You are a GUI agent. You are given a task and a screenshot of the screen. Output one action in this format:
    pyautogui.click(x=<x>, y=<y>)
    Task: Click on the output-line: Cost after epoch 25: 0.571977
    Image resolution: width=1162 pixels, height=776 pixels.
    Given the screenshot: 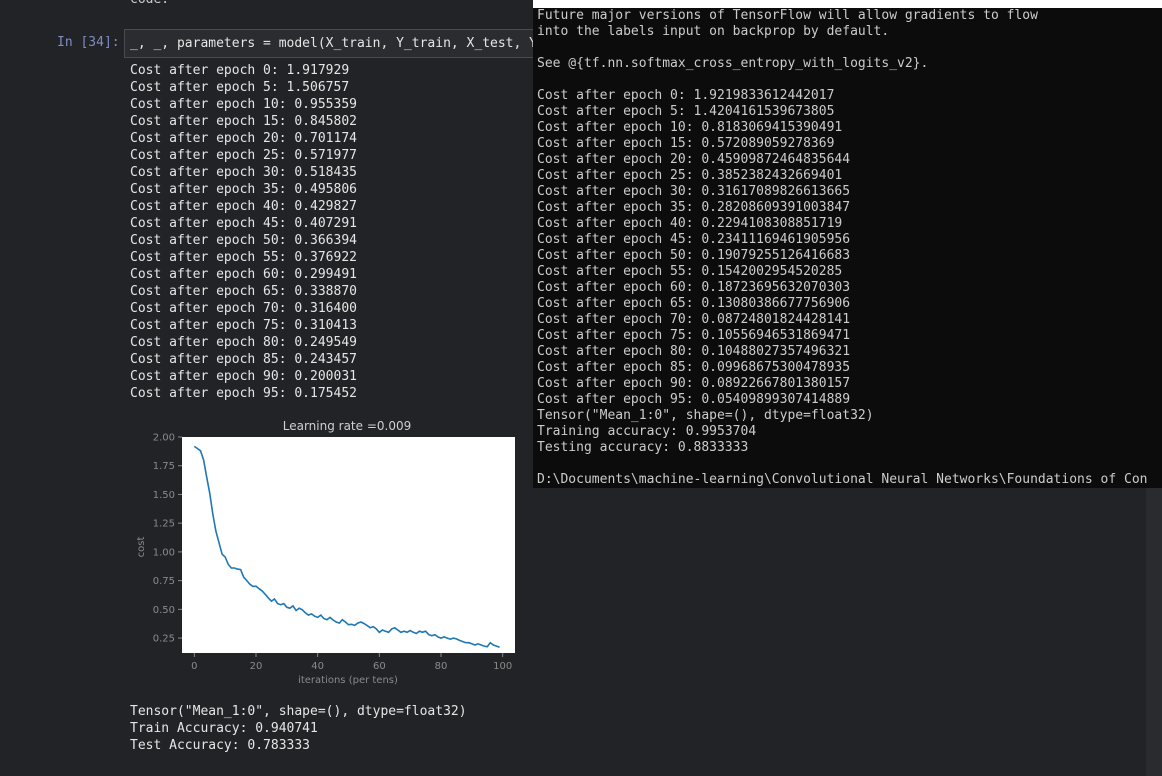 What is the action you would take?
    pyautogui.click(x=243, y=155)
    